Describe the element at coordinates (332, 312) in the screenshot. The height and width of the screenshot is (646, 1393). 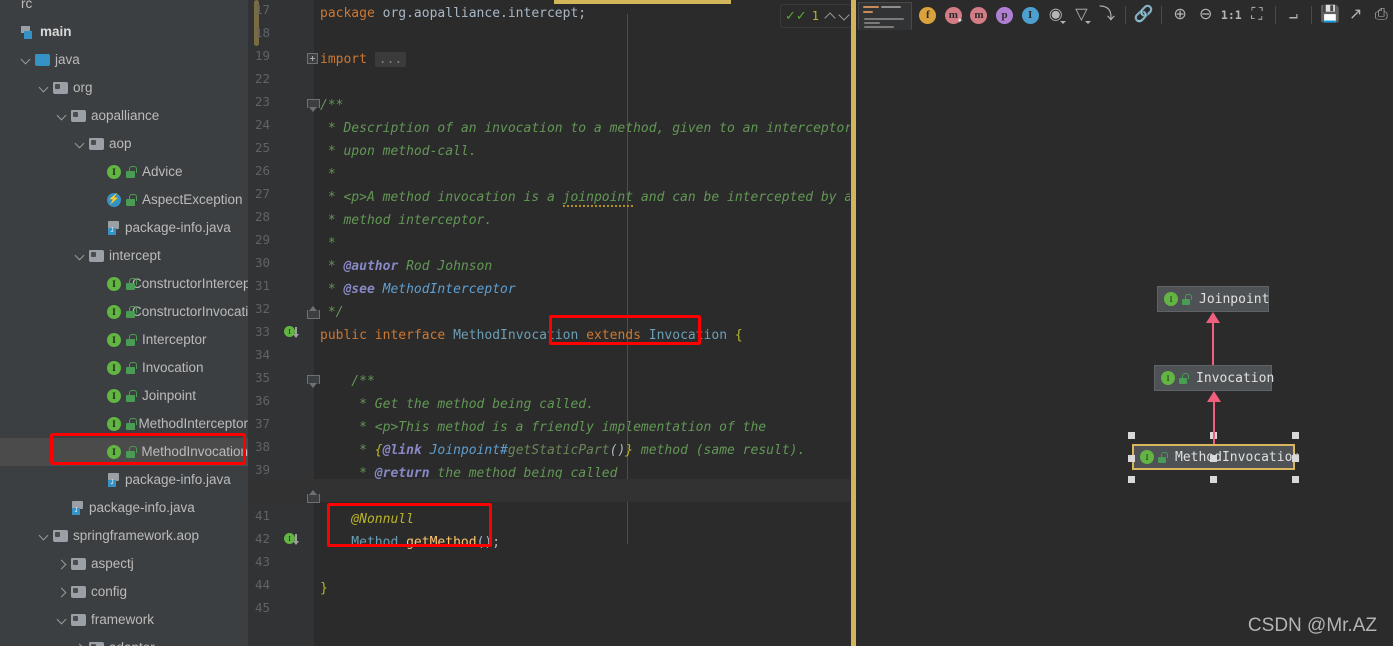
I see `code-line-32: */` at that location.